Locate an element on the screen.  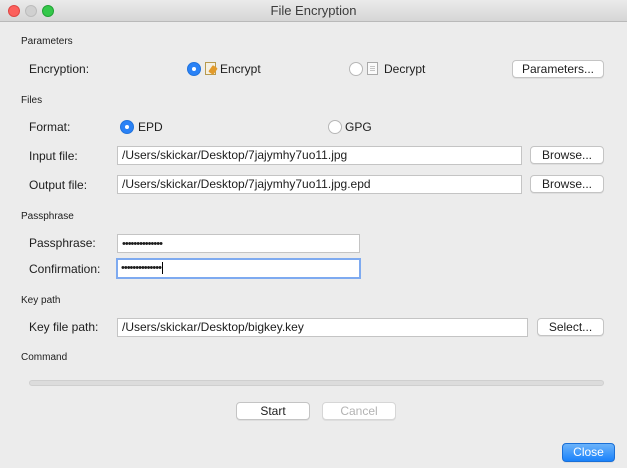
format-gpg-radio is located at coordinates (335, 127).